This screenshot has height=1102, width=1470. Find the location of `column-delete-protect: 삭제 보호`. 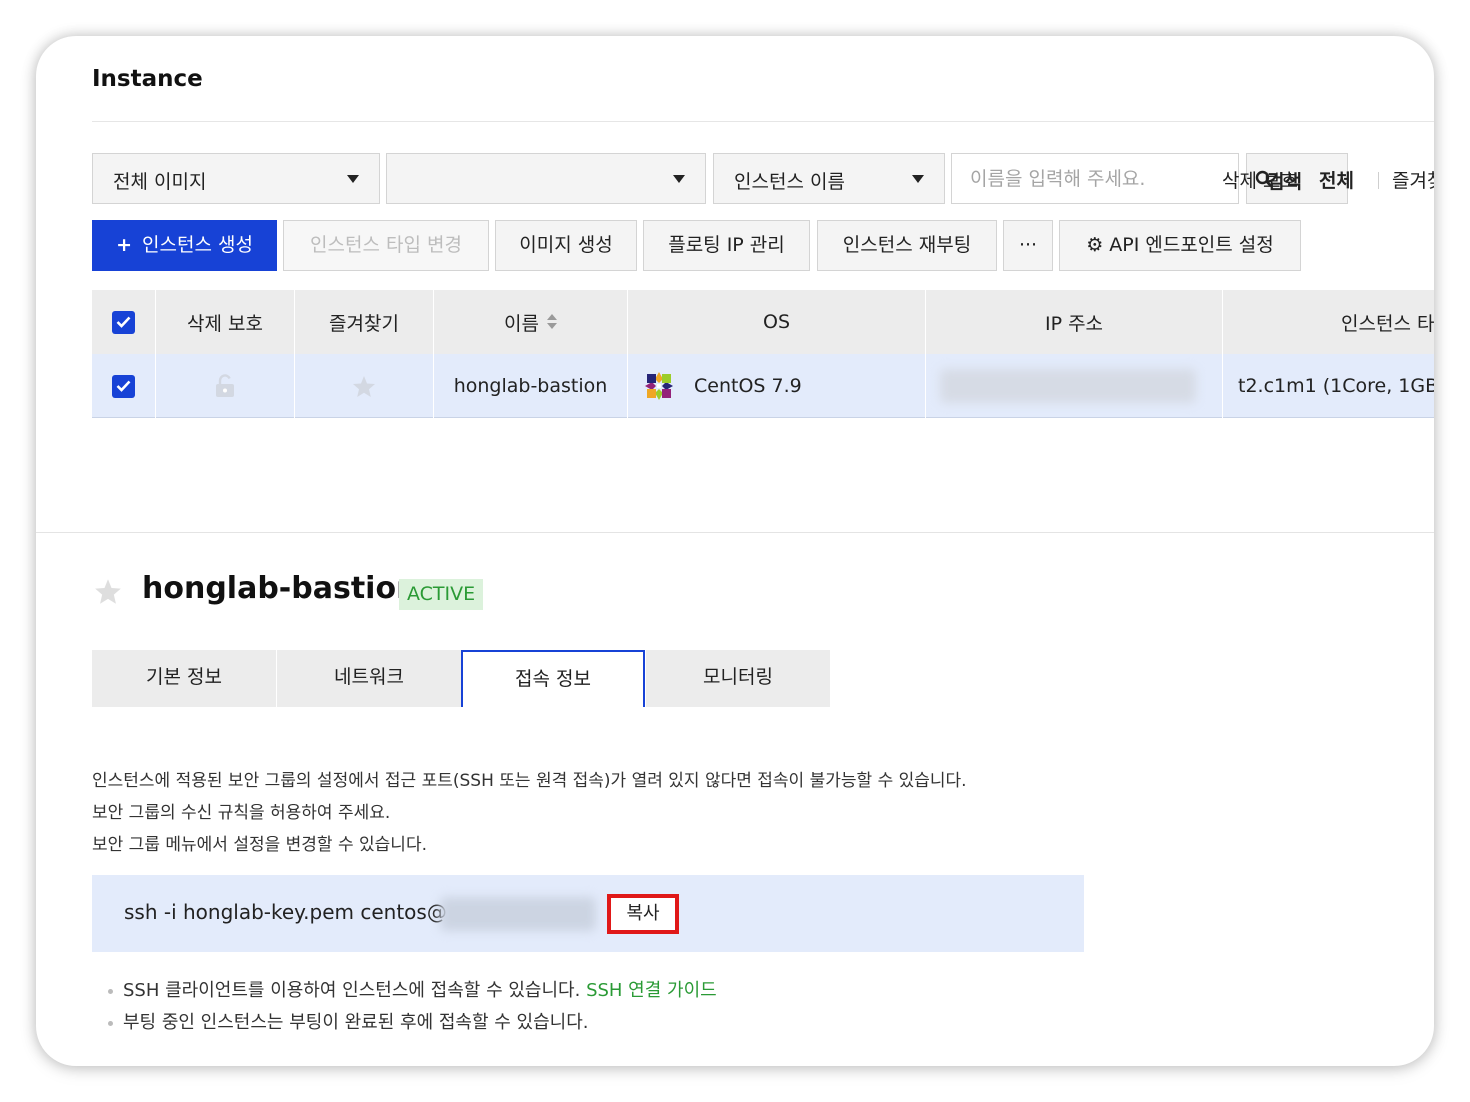

column-delete-protect: 삭제 보호 is located at coordinates (225, 323).